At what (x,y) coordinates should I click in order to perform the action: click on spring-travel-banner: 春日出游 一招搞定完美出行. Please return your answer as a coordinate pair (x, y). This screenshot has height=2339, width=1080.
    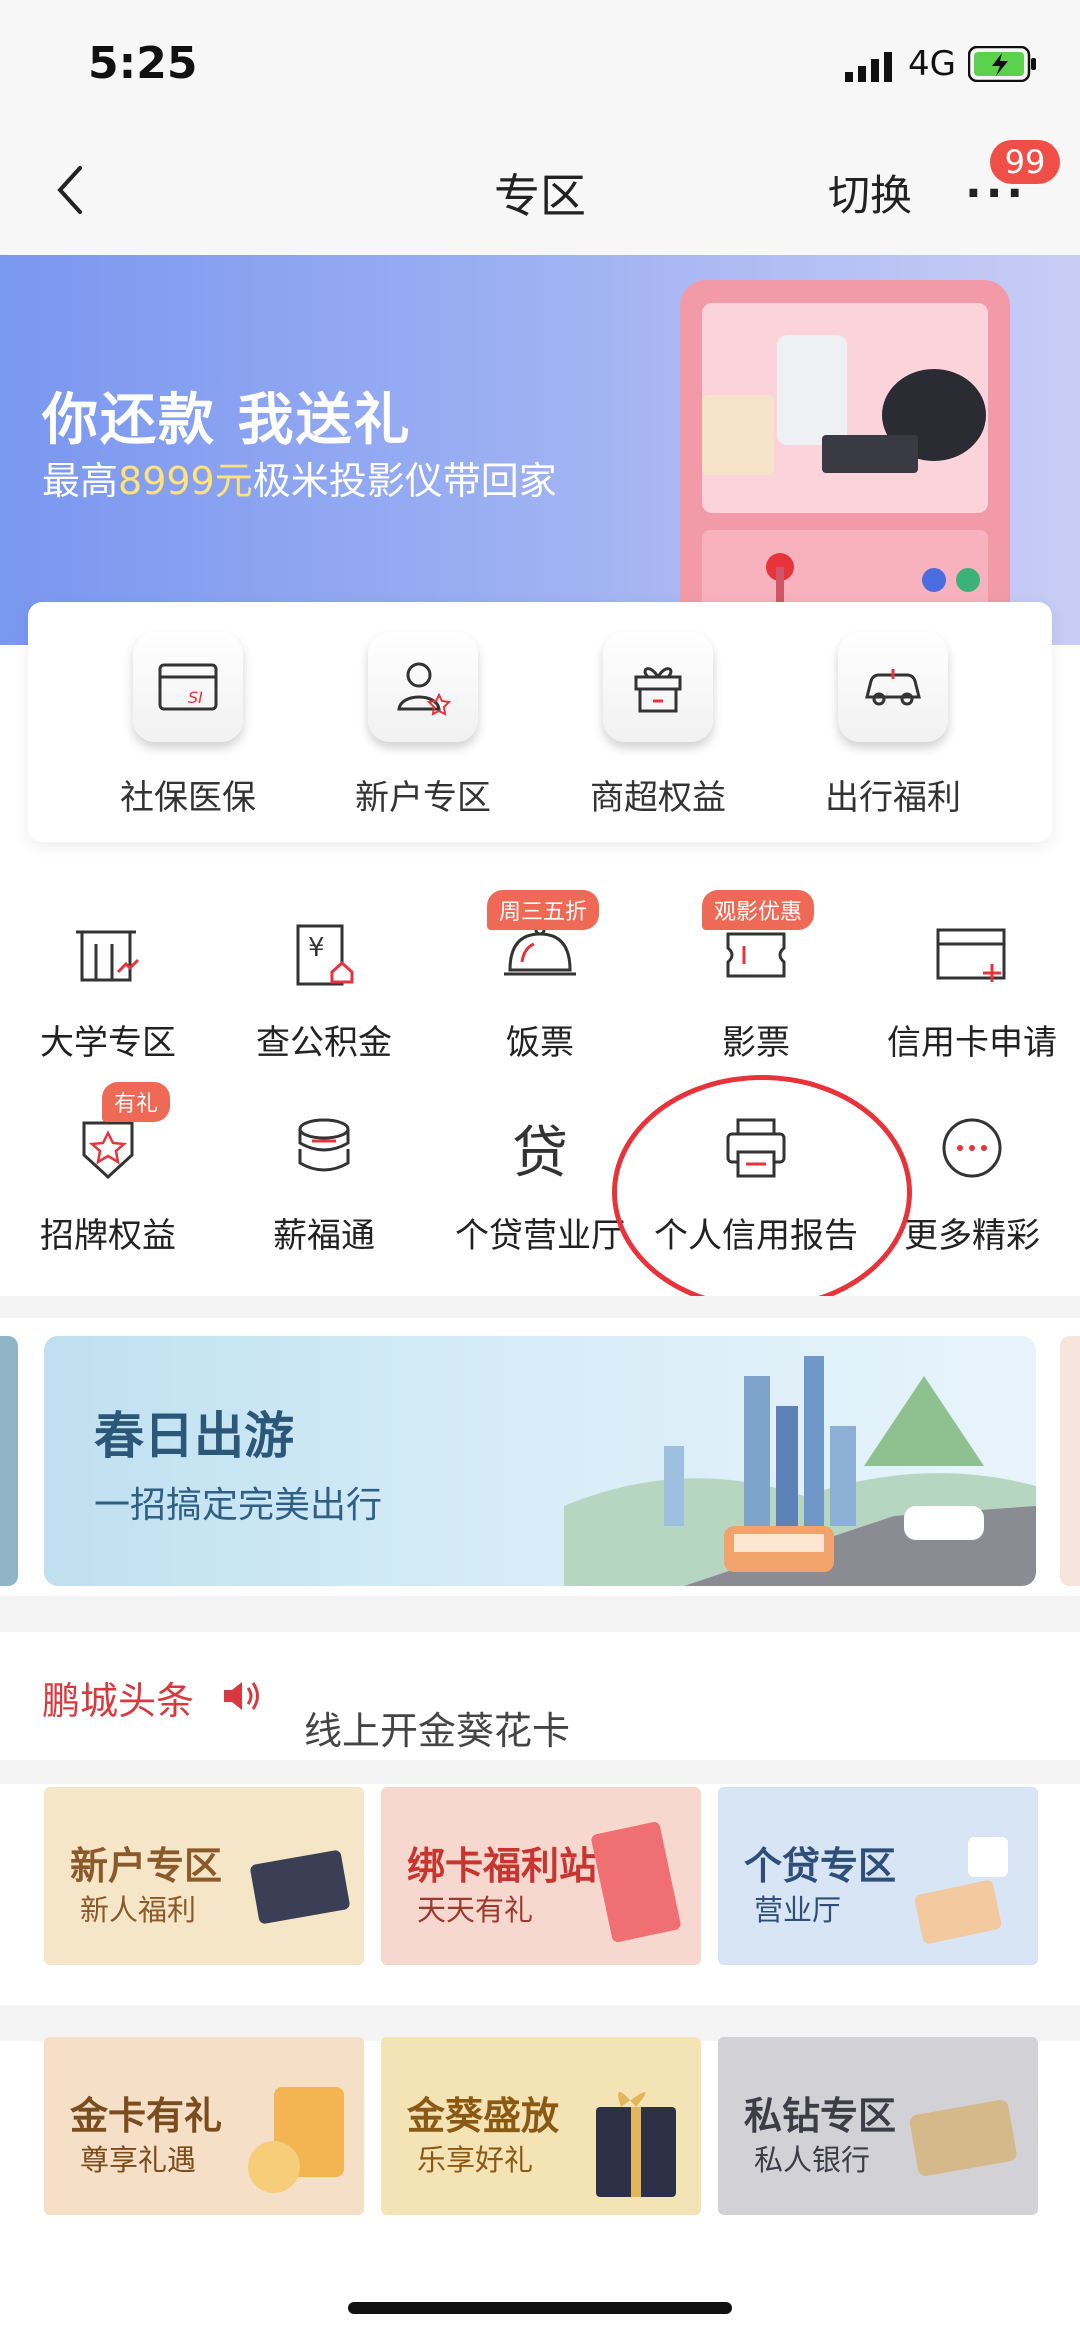
    Looking at the image, I should click on (540, 1461).